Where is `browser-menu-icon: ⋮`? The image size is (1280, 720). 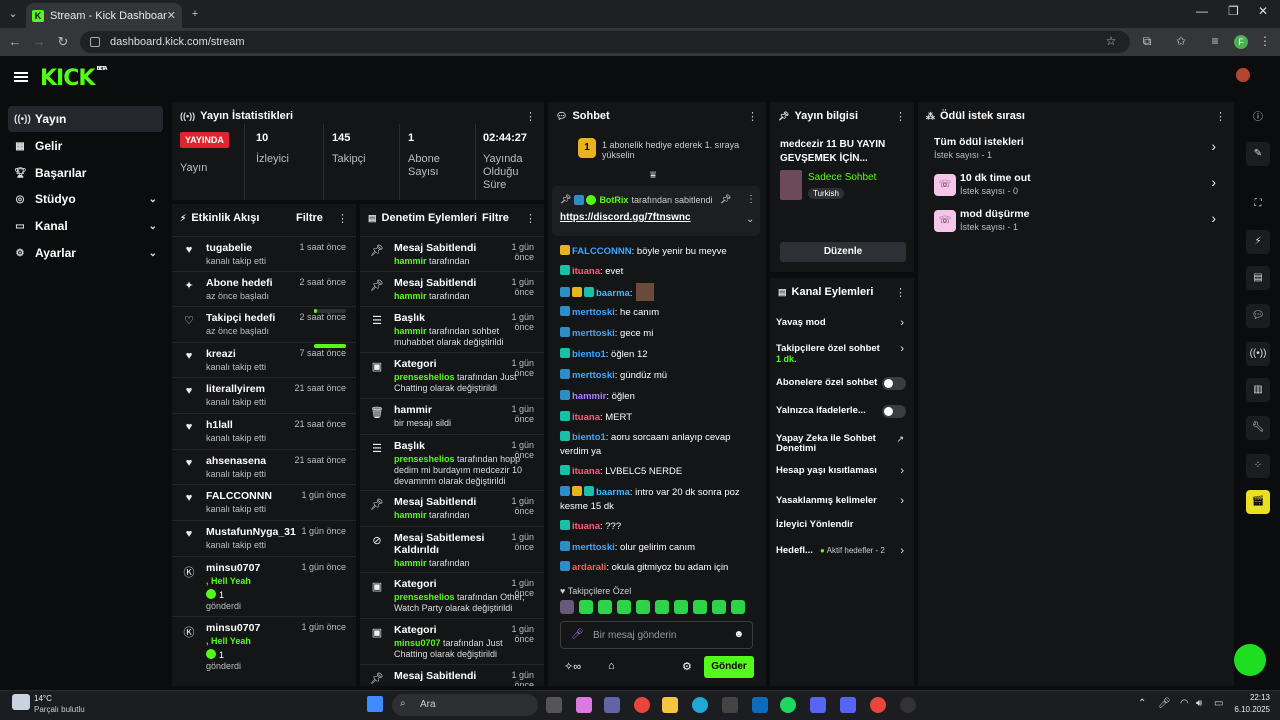
browser-menu-icon: ⋮ is located at coordinates (1265, 41).